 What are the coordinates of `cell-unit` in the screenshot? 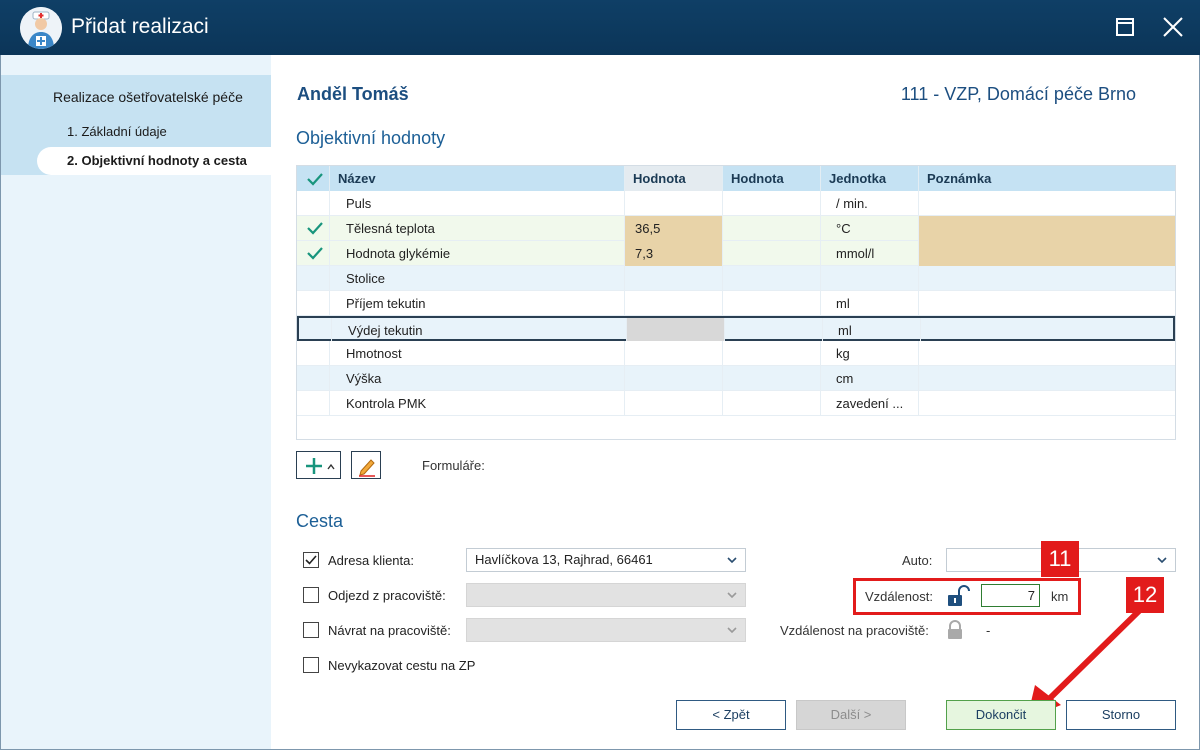 It's located at (869, 278).